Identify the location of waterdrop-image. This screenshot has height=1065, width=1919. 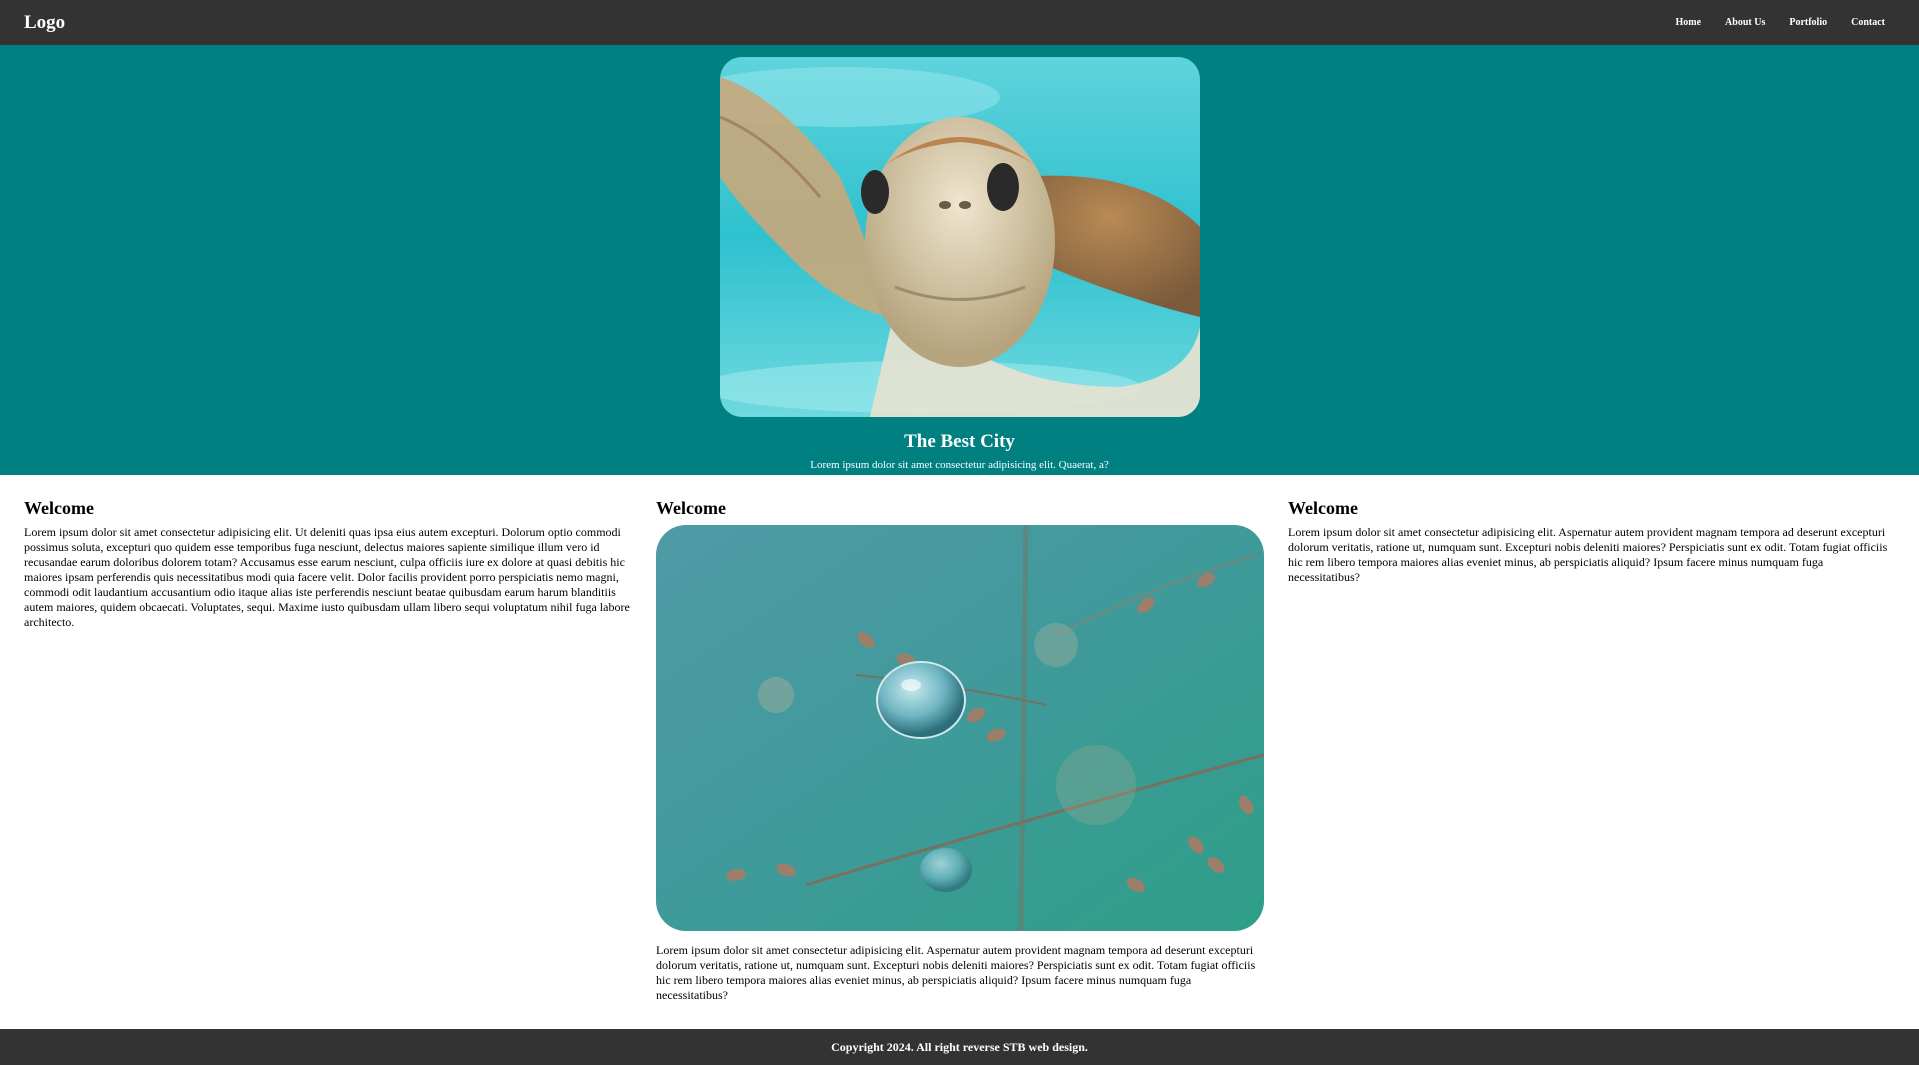
(960, 728).